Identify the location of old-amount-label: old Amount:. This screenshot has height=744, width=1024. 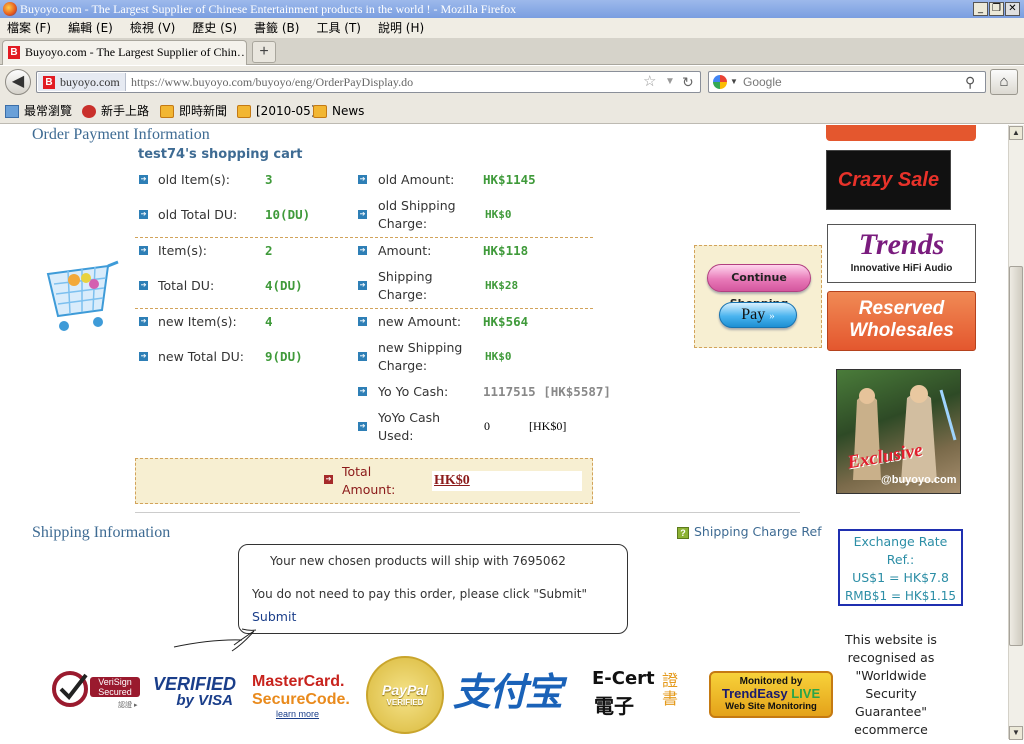
(416, 179).